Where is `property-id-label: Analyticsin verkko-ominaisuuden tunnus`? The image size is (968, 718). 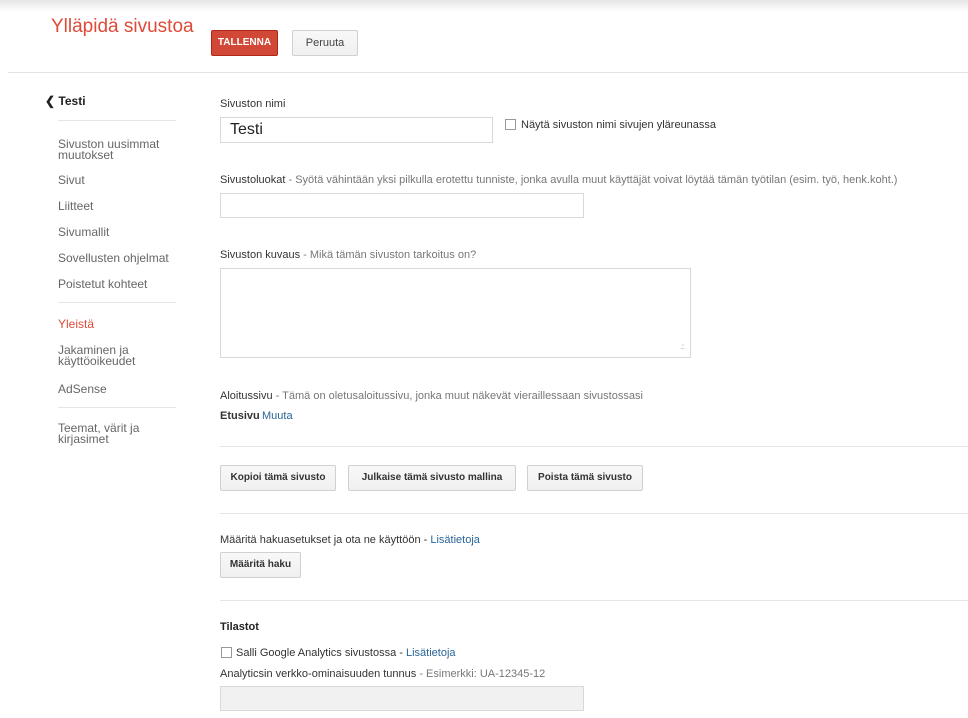
property-id-label: Analyticsin verkko-ominaisuuden tunnus is located at coordinates (318, 674).